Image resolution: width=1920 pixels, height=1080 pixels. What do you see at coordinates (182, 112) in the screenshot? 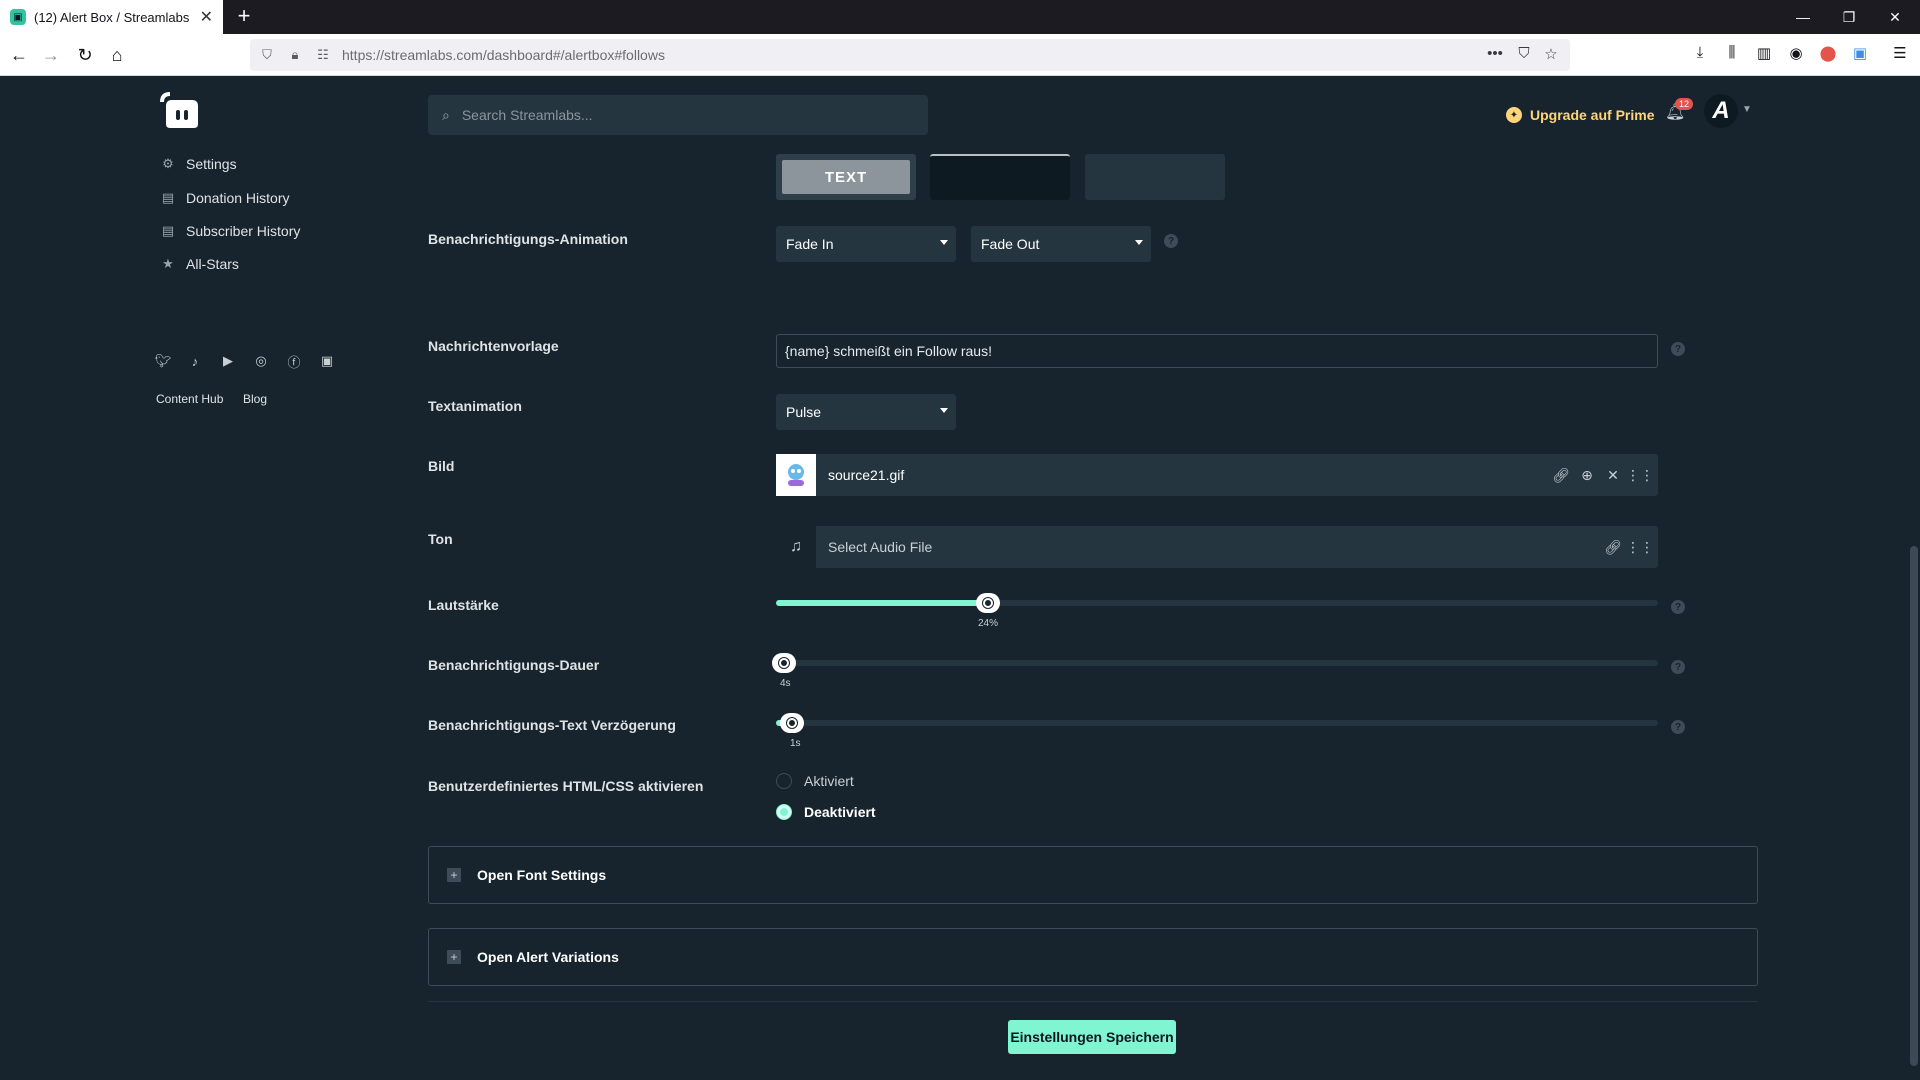
I see `streamlabs-logo-icon` at bounding box center [182, 112].